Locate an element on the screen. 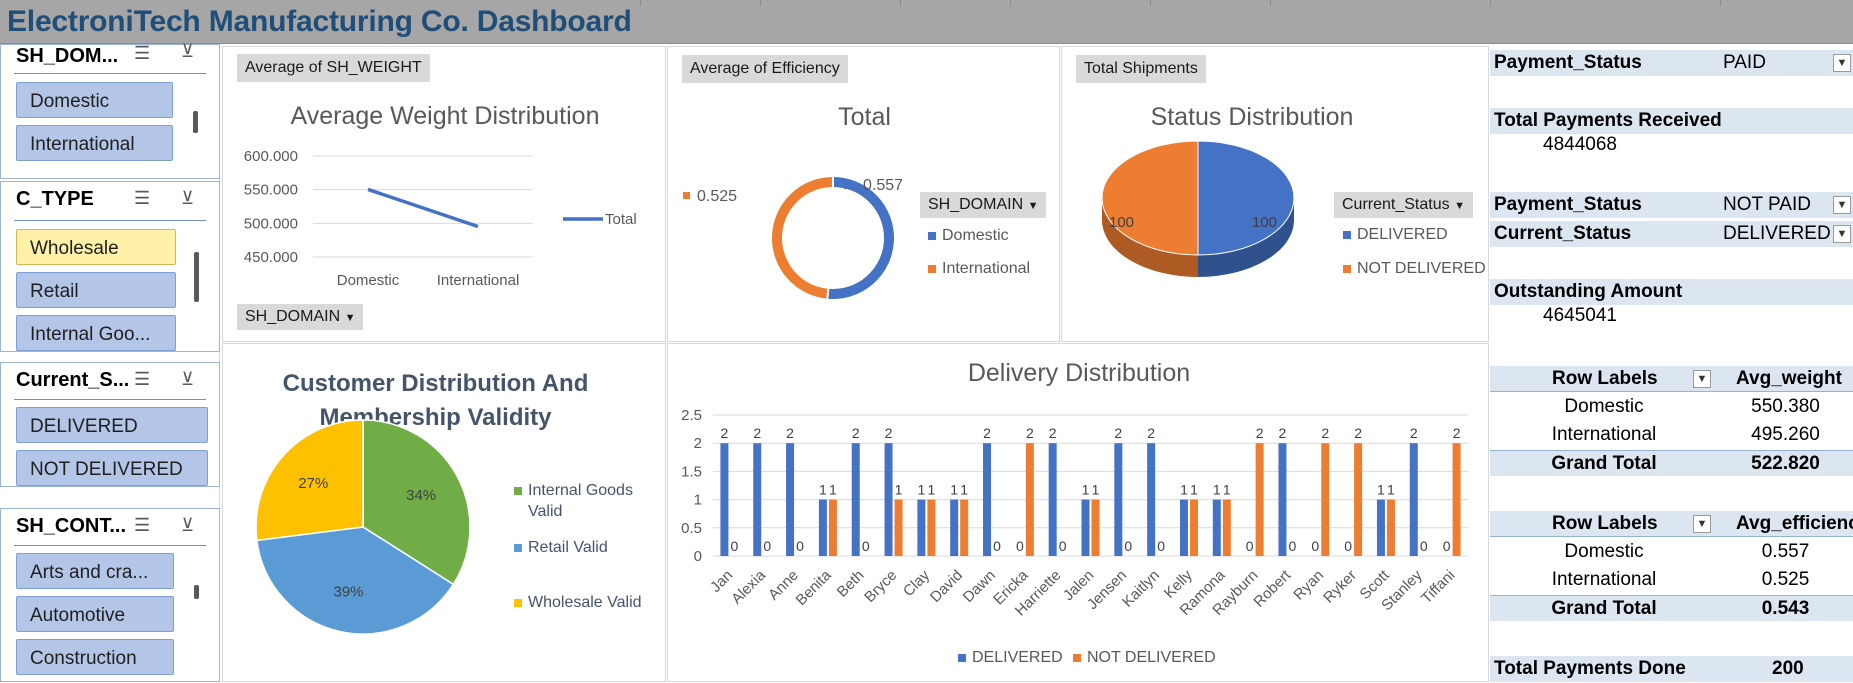 This screenshot has height=683, width=1853. current-status-row: Current_Status DELIVERED ▼ is located at coordinates (1671, 234).